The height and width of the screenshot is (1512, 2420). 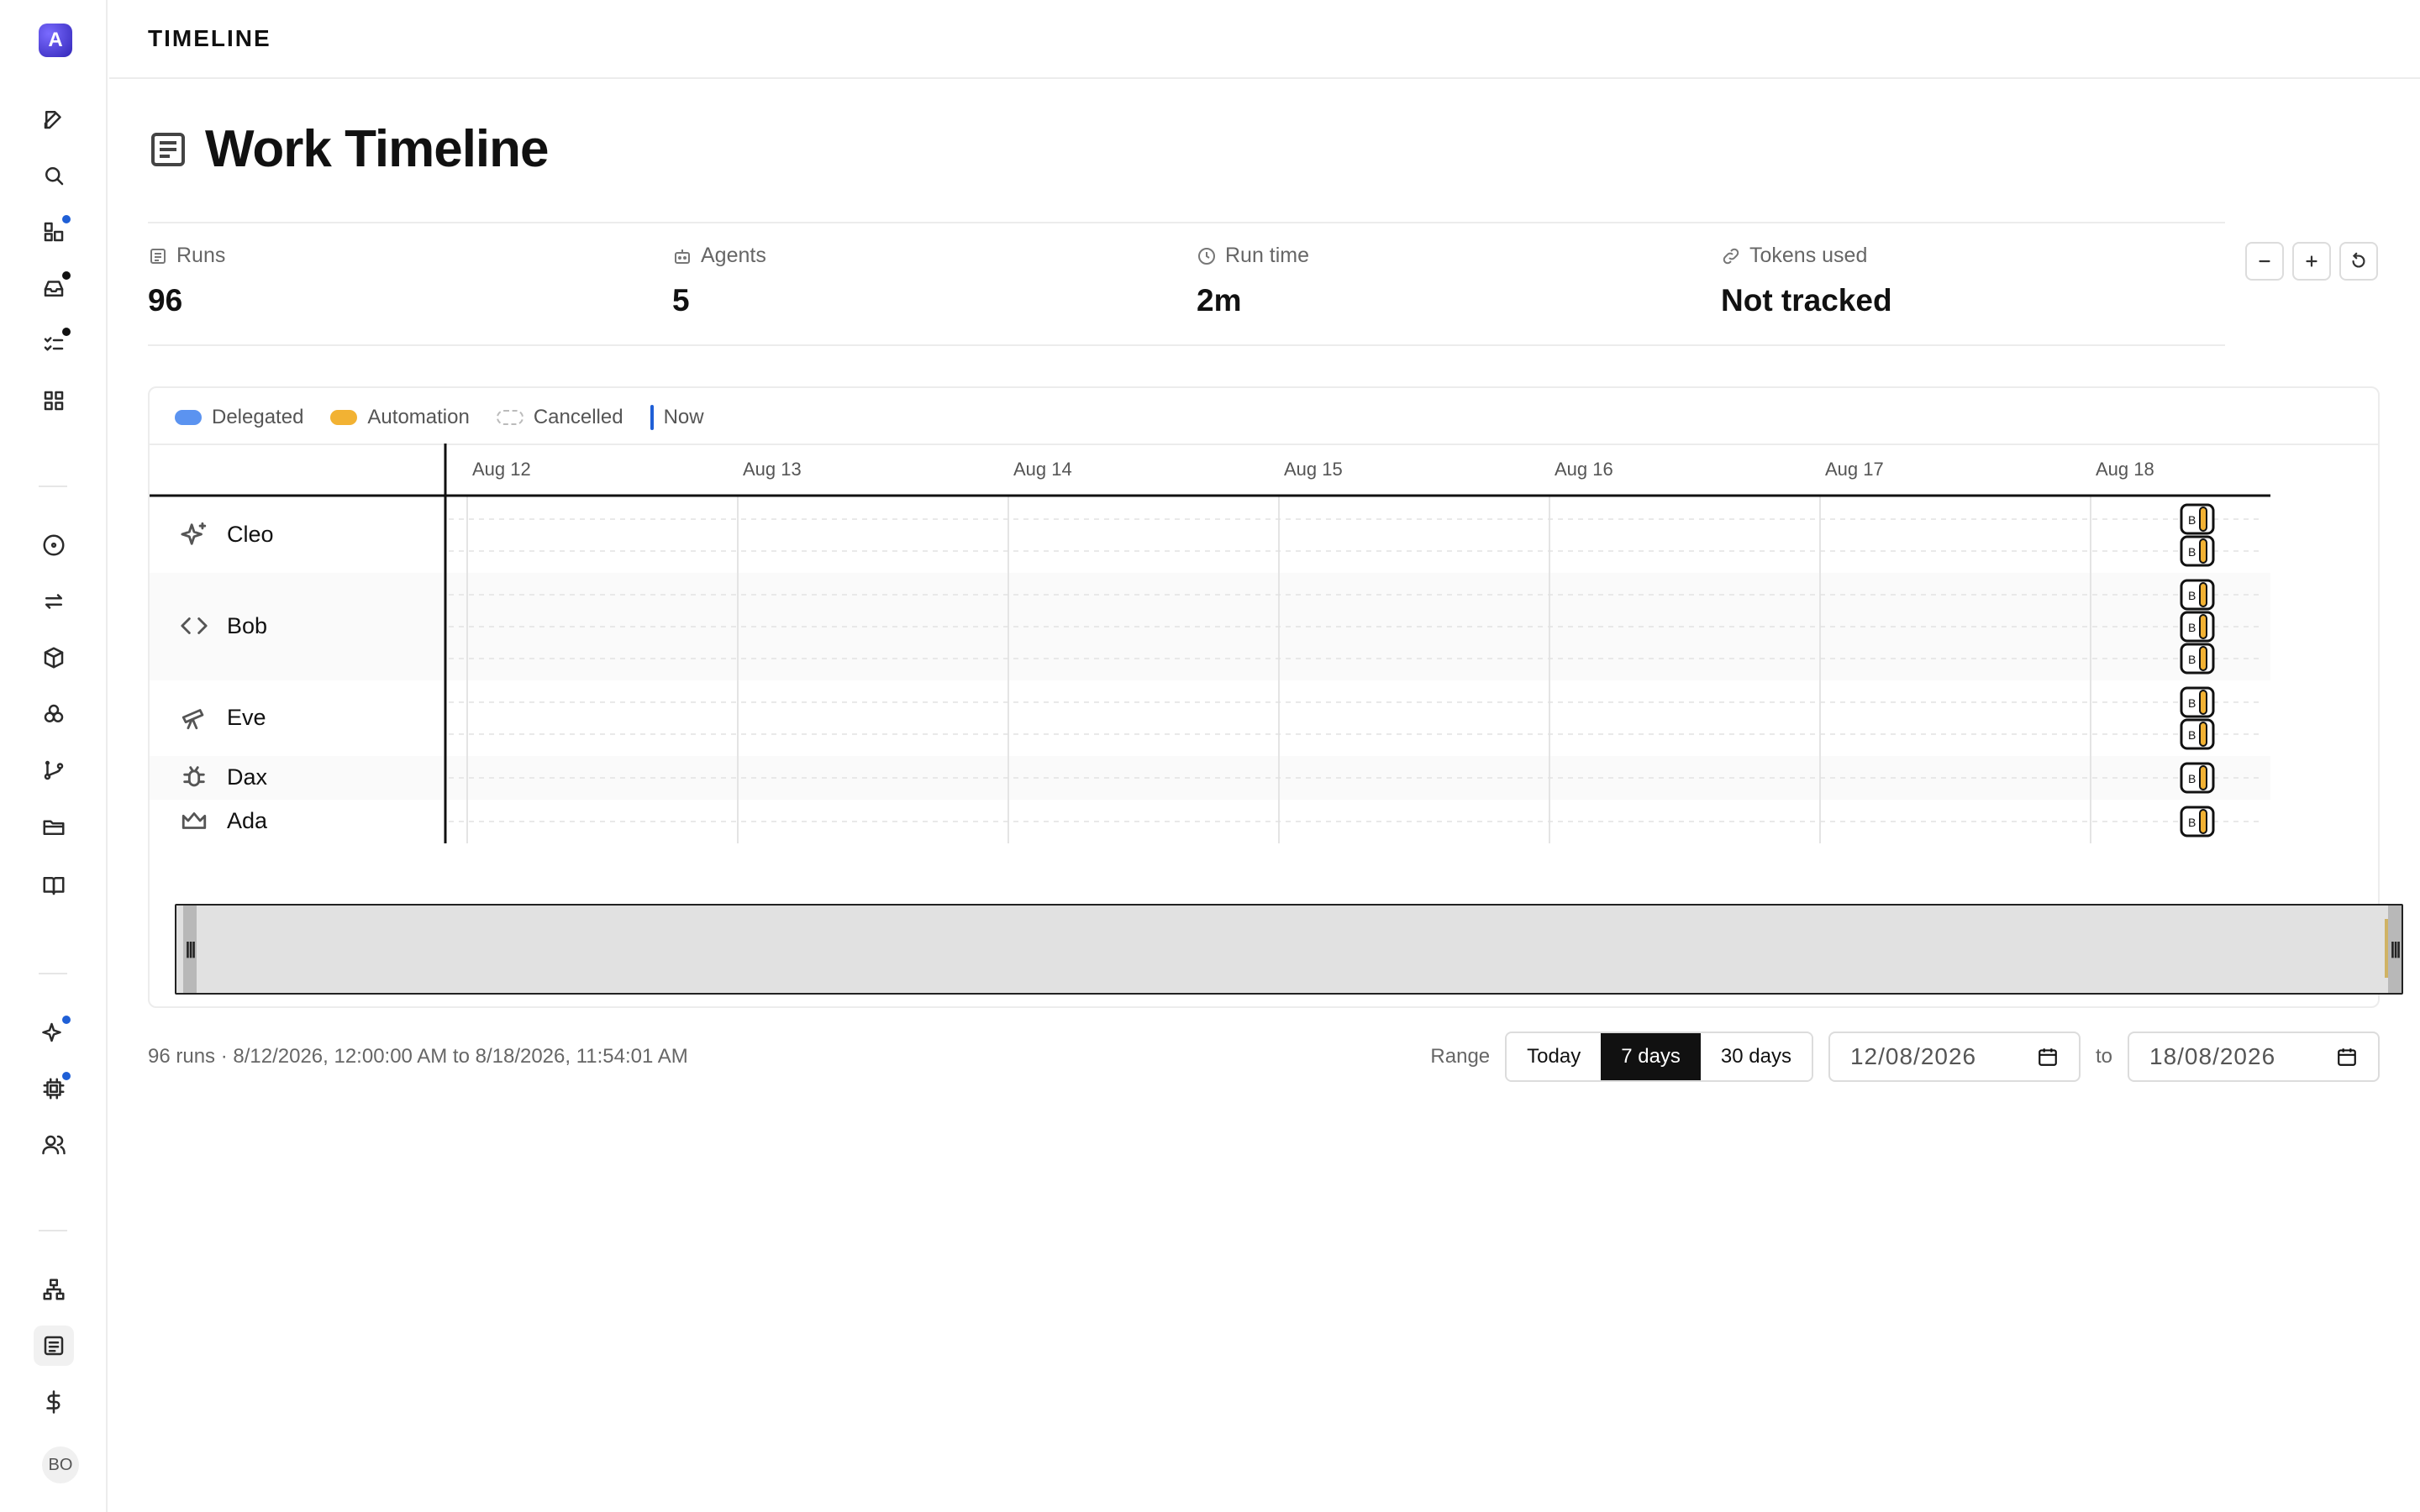 I want to click on day-label: Aug 18, so click(x=2125, y=469).